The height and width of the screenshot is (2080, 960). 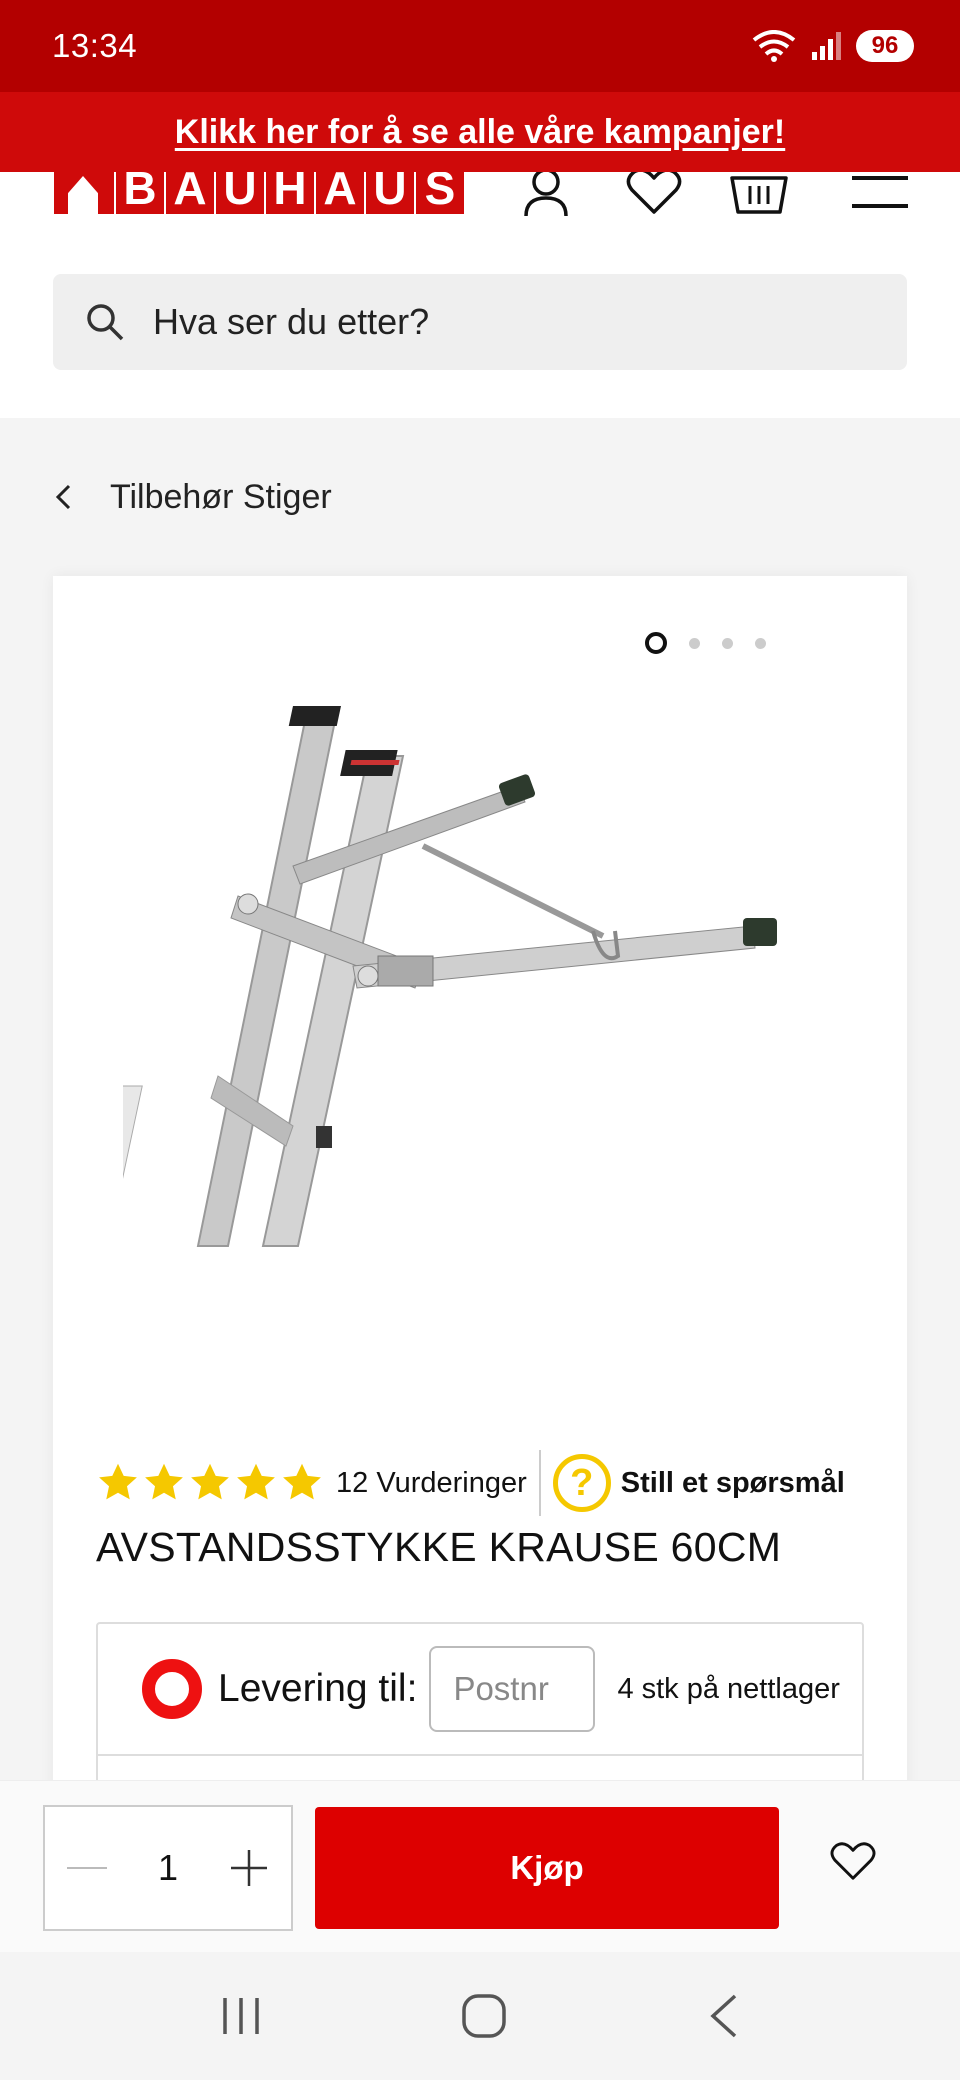 I want to click on basket-icon, so click(x=759, y=193).